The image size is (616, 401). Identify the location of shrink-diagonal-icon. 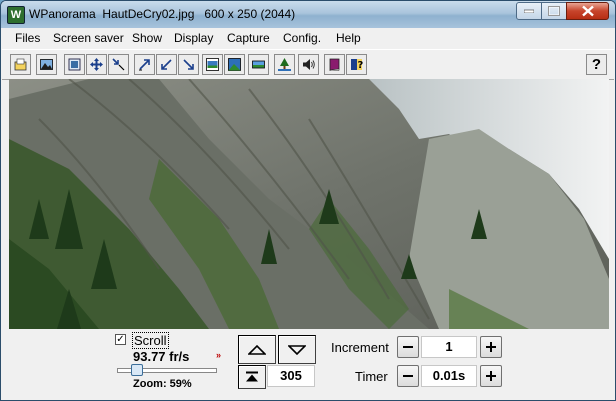
(118, 64).